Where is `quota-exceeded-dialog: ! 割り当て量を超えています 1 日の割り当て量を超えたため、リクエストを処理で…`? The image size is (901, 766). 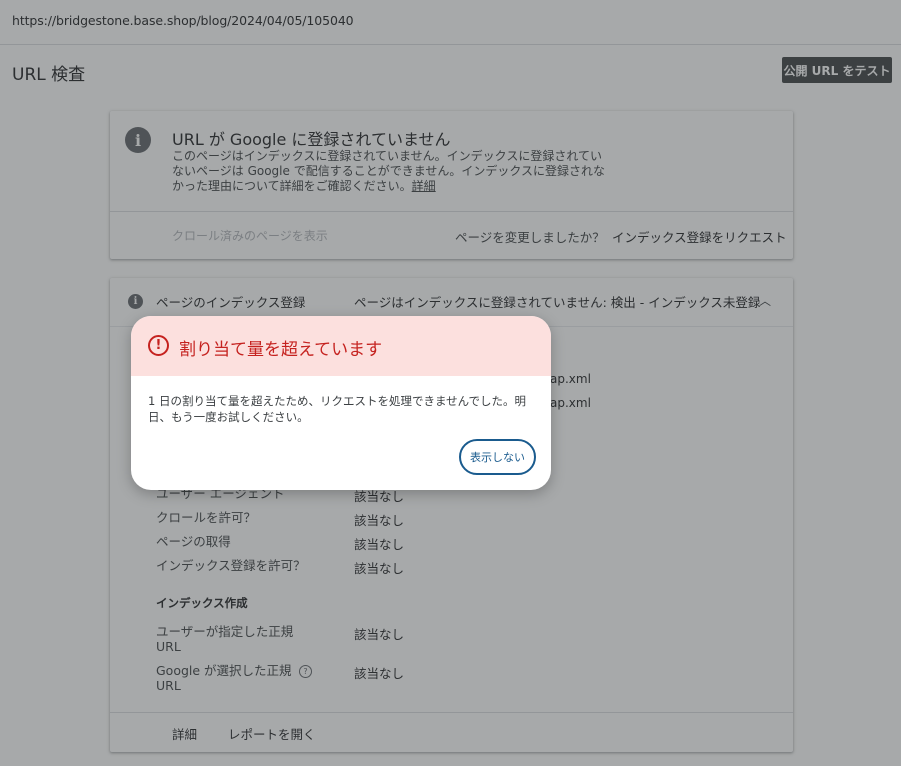 quota-exceeded-dialog: ! 割り当て量を超えています 1 日の割り当て量を超えたため、リクエストを処理で… is located at coordinates (341, 403).